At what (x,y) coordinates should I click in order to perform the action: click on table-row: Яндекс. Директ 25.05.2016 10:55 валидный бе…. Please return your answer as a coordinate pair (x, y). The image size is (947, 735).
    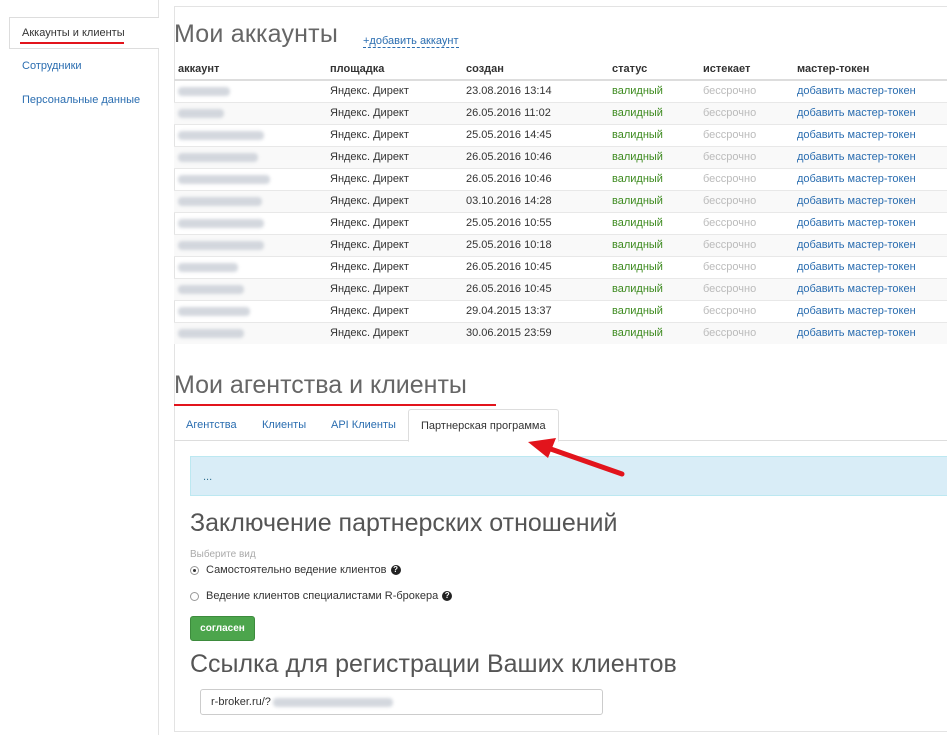
    Looking at the image, I should click on (560, 222).